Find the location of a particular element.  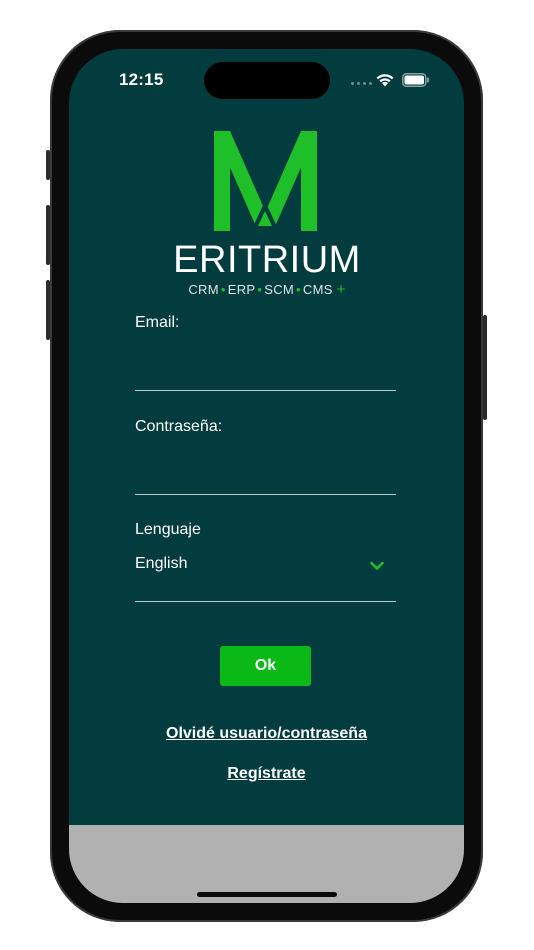

signal-icon is located at coordinates (361, 83).